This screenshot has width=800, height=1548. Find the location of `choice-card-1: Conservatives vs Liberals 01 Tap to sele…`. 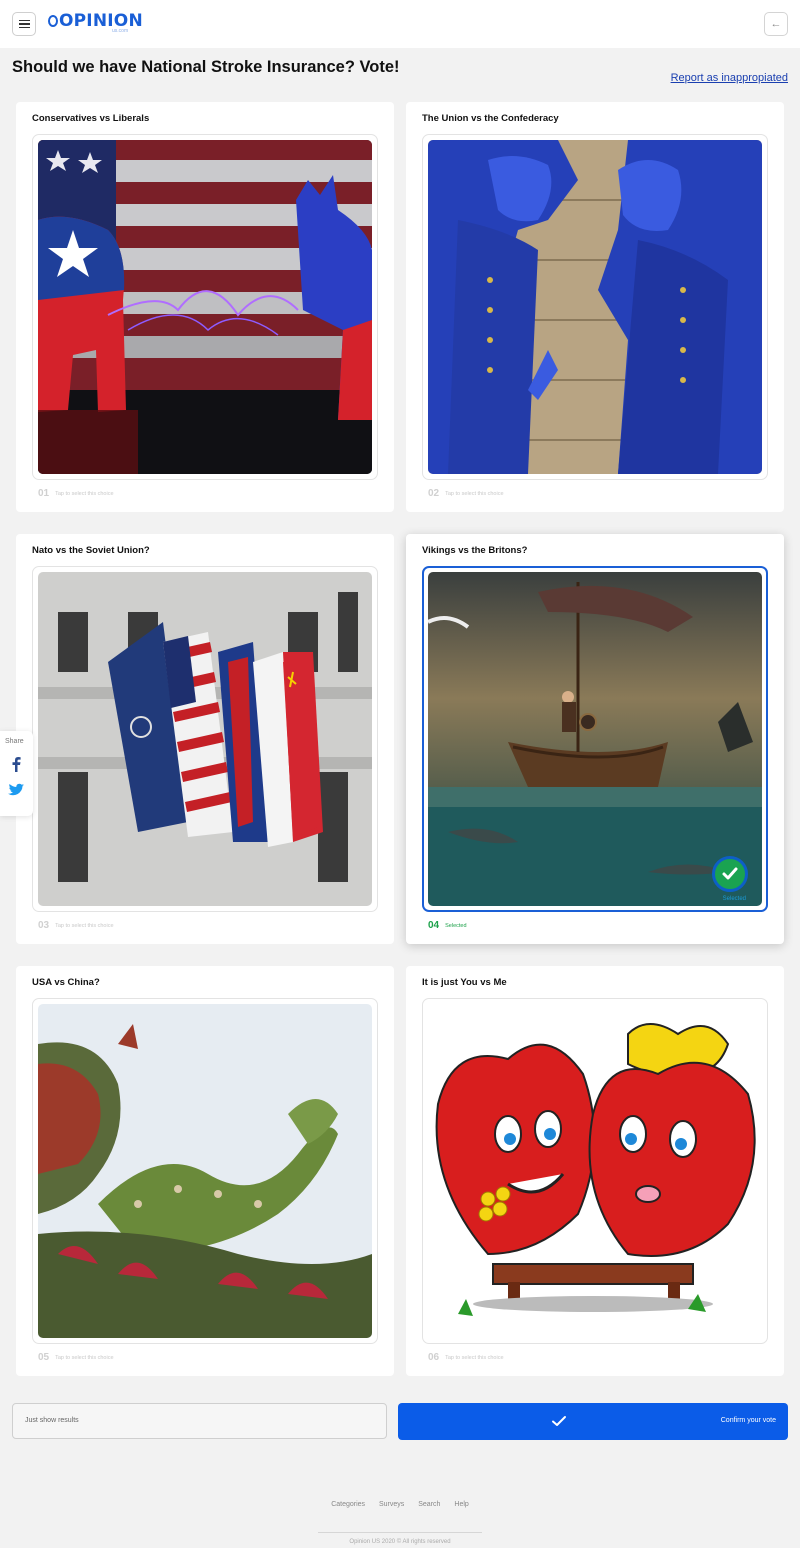

choice-card-1: Conservatives vs Liberals 01 Tap to sele… is located at coordinates (205, 307).